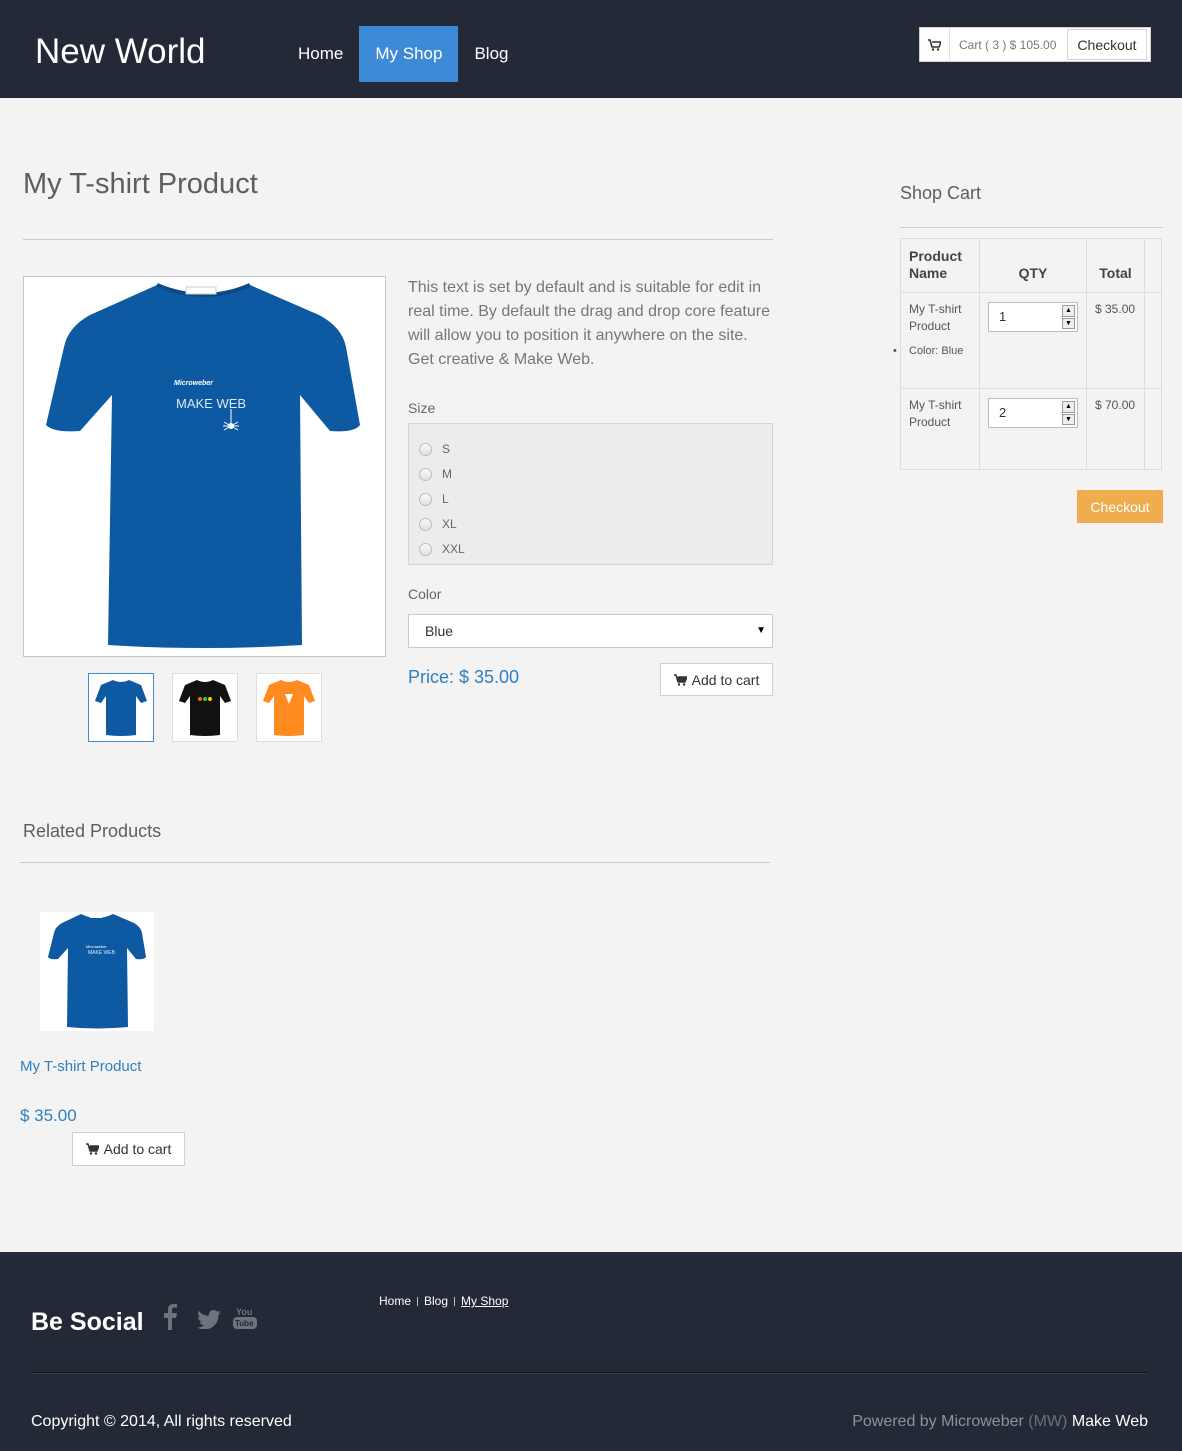 The image size is (1182, 1451). I want to click on cart-item-info: My T-shirt Product • Color: Blue, so click(936, 340).